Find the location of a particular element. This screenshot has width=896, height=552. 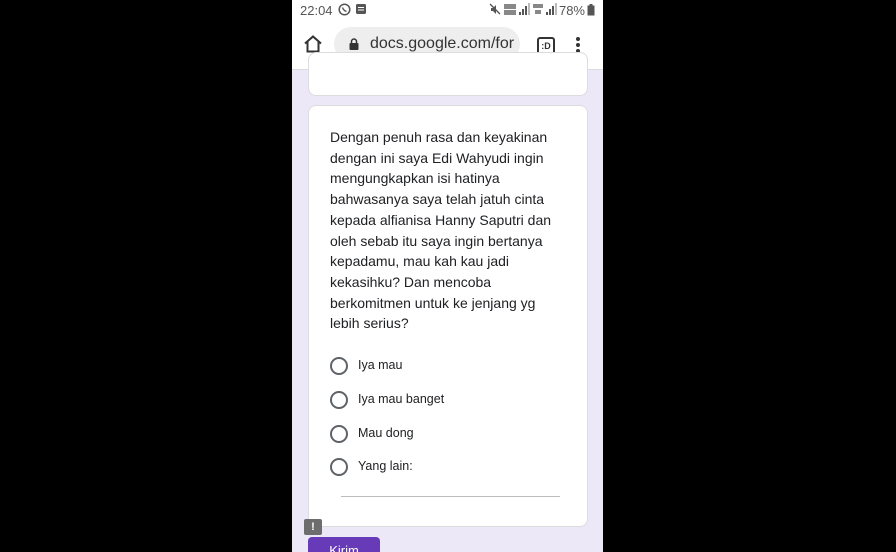

other-text-input is located at coordinates (450, 496).